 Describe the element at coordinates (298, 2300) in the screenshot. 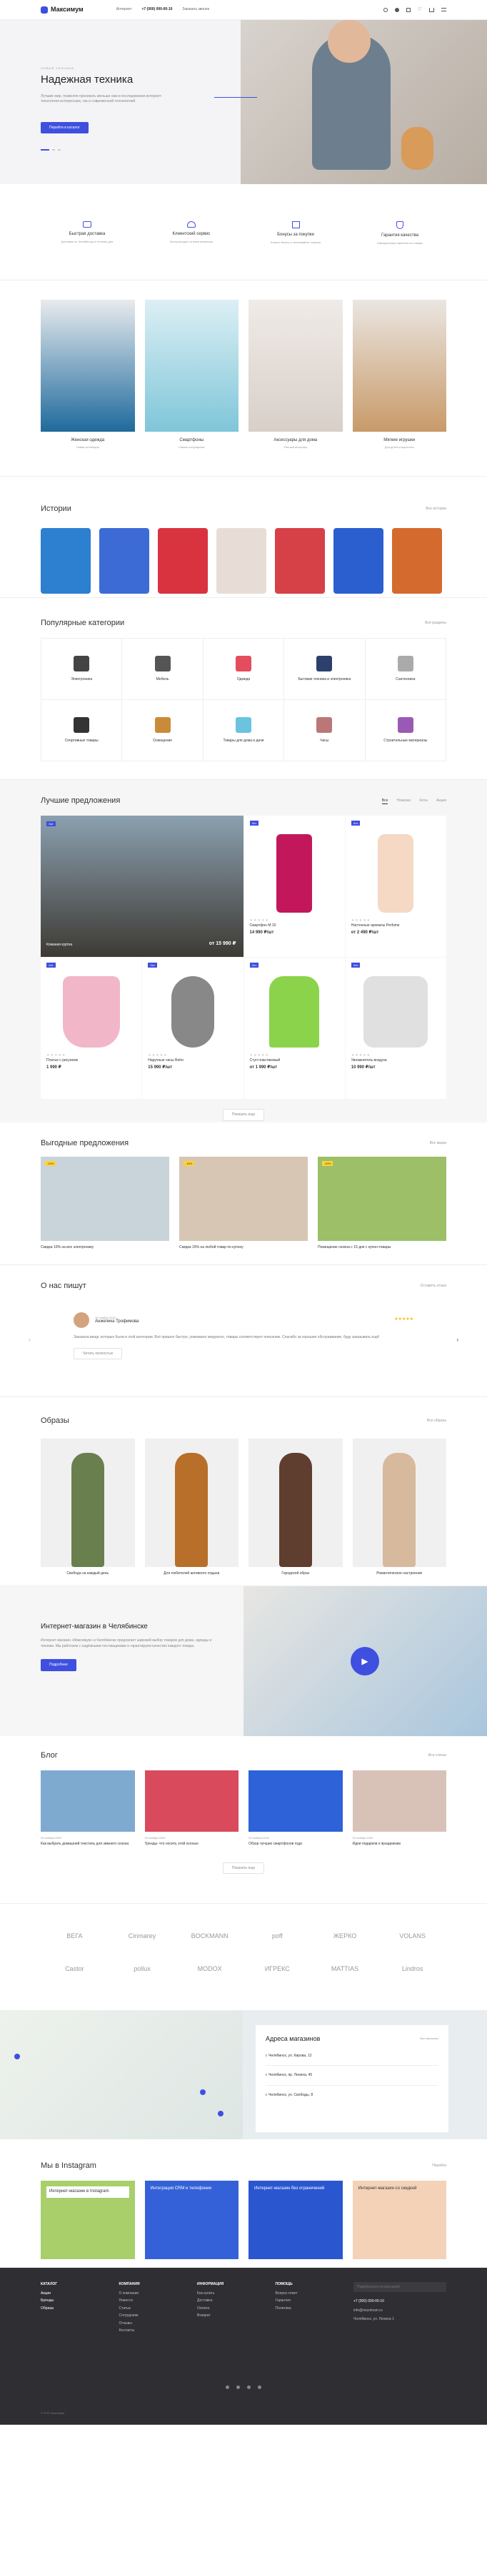

I see `footer-link: Гарантия` at that location.